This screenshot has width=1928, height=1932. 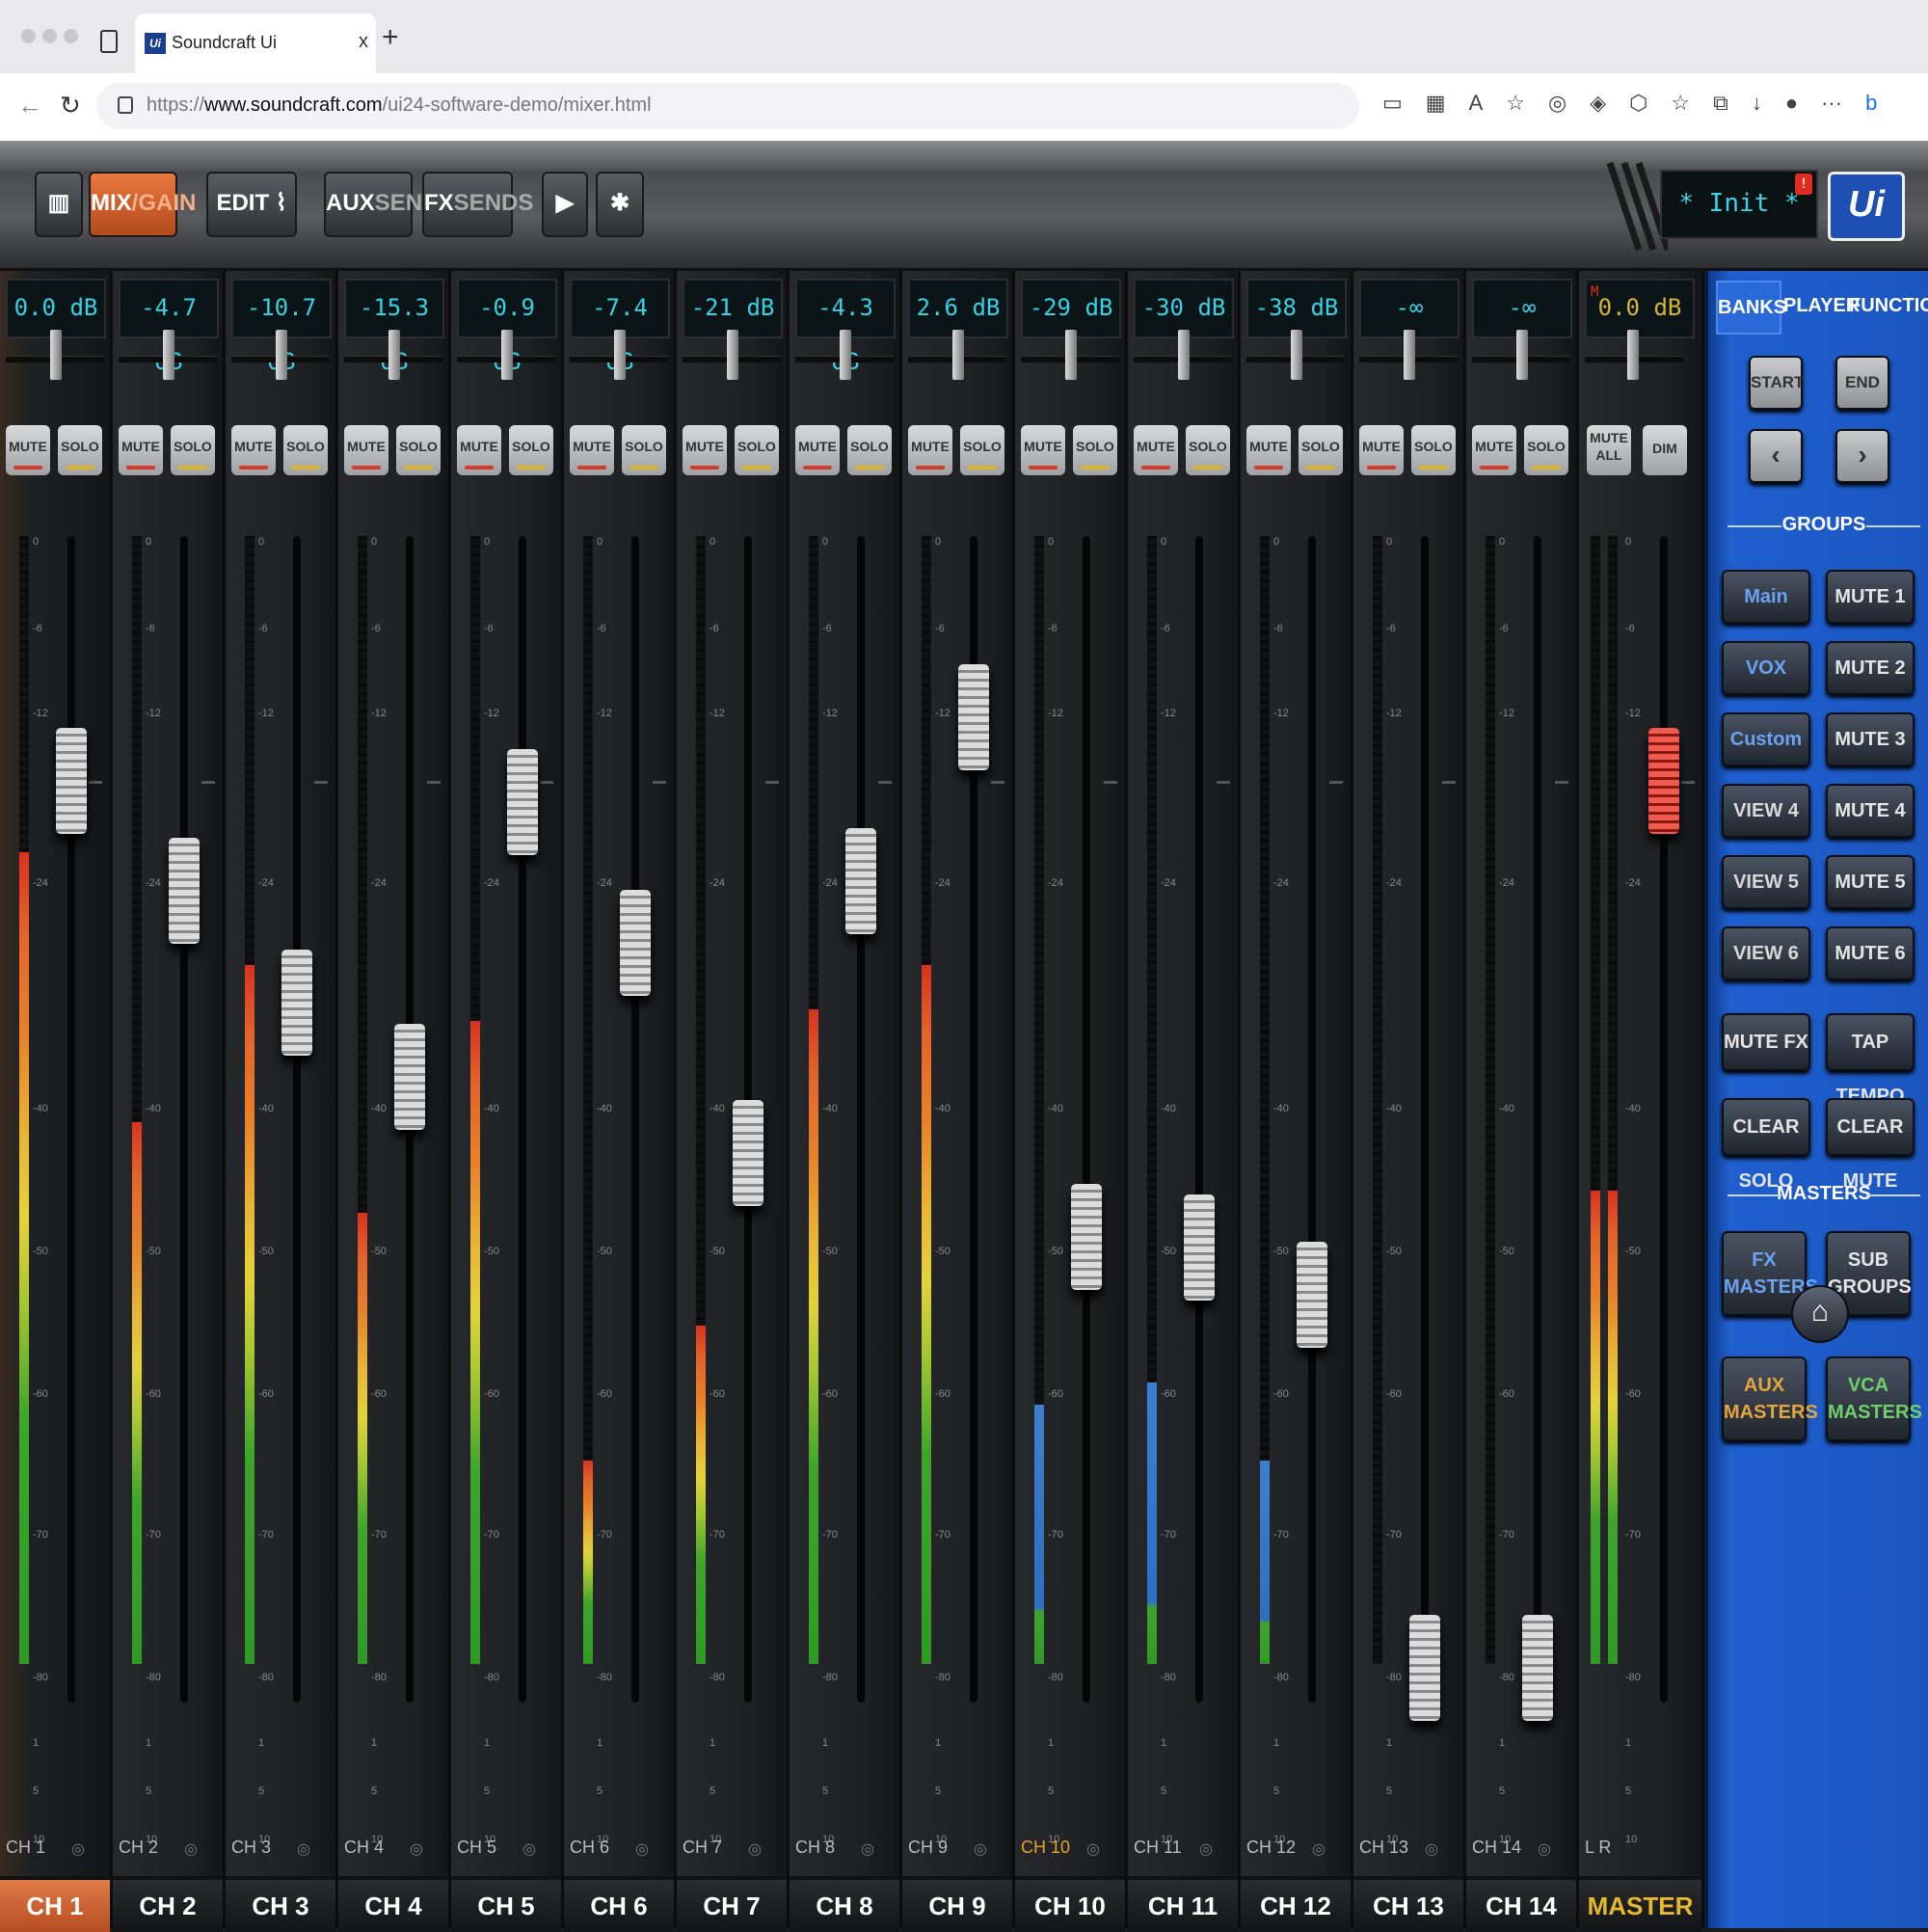 I want to click on group-view-button: VIEW 6, so click(x=1766, y=953).